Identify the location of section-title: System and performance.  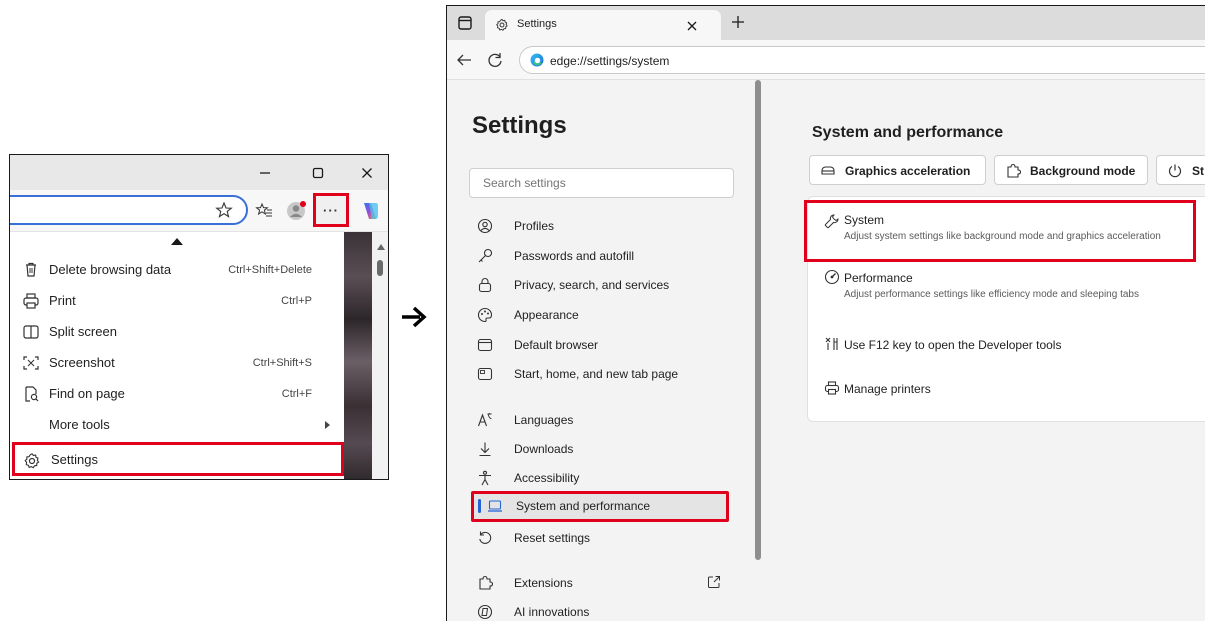
(908, 132).